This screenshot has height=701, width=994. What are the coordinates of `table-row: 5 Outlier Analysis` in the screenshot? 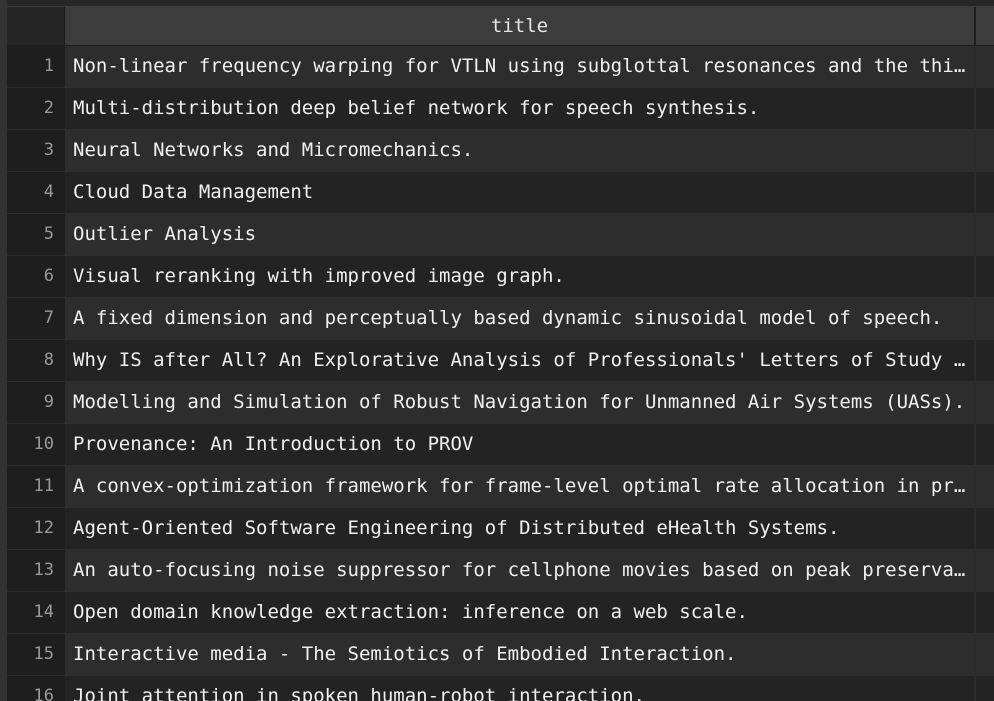 It's located at (500, 235).